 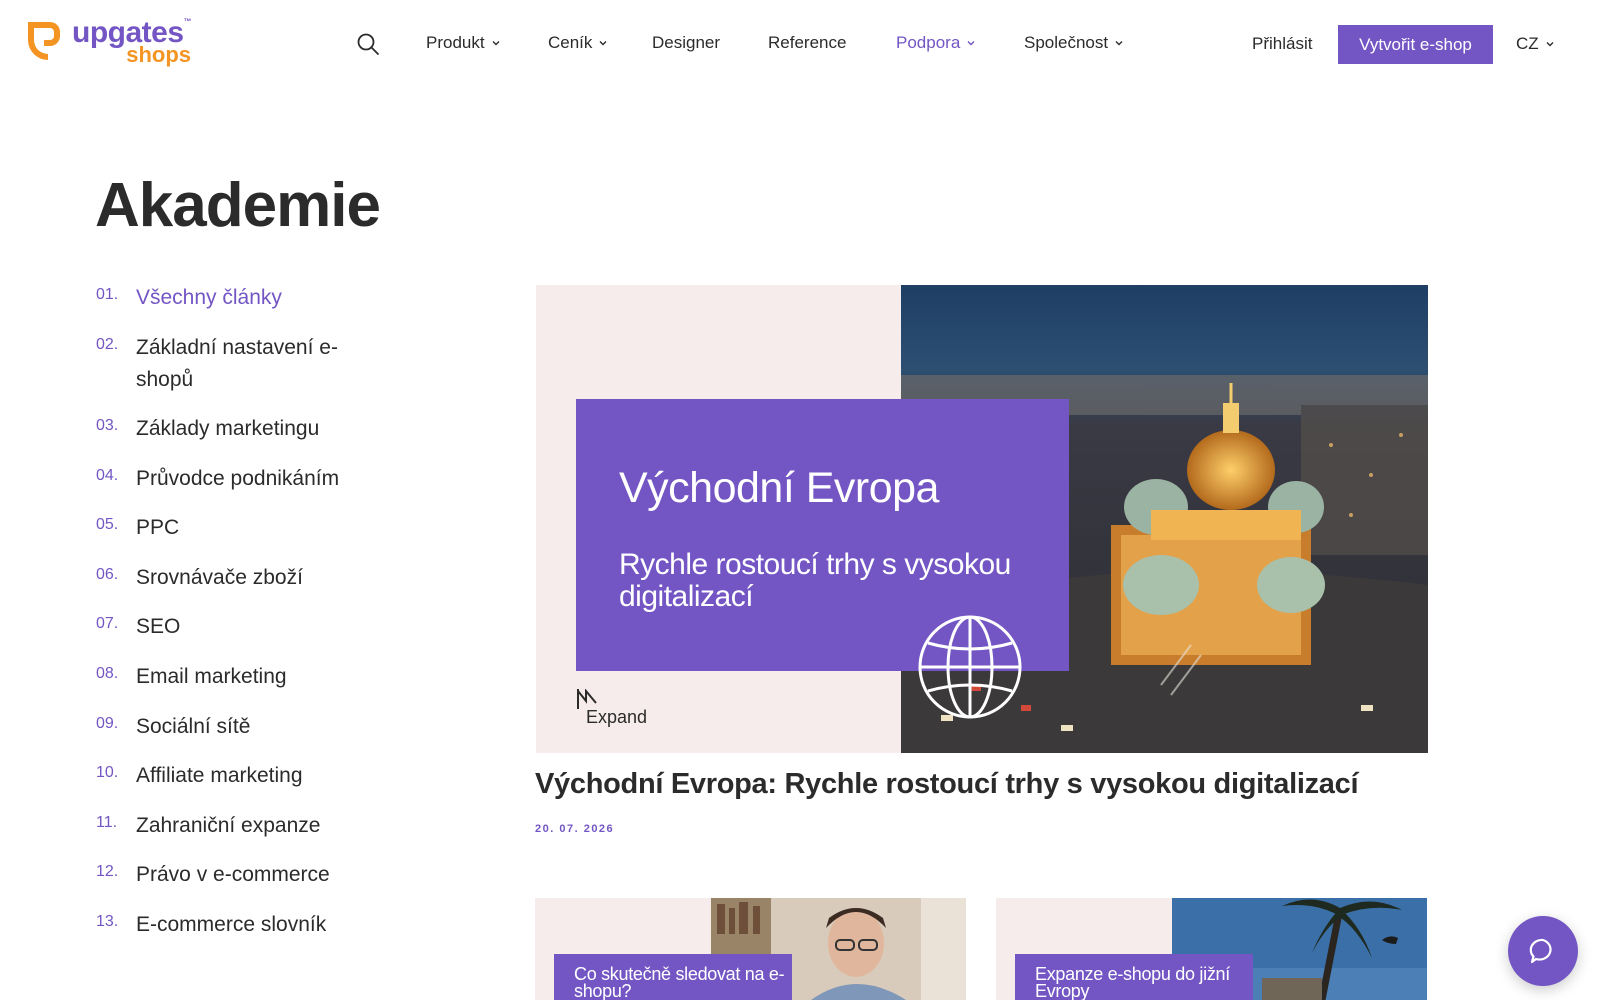 I want to click on sidebar-item-affiliate-marketing: 10. Affiliate marketing, so click(x=236, y=776).